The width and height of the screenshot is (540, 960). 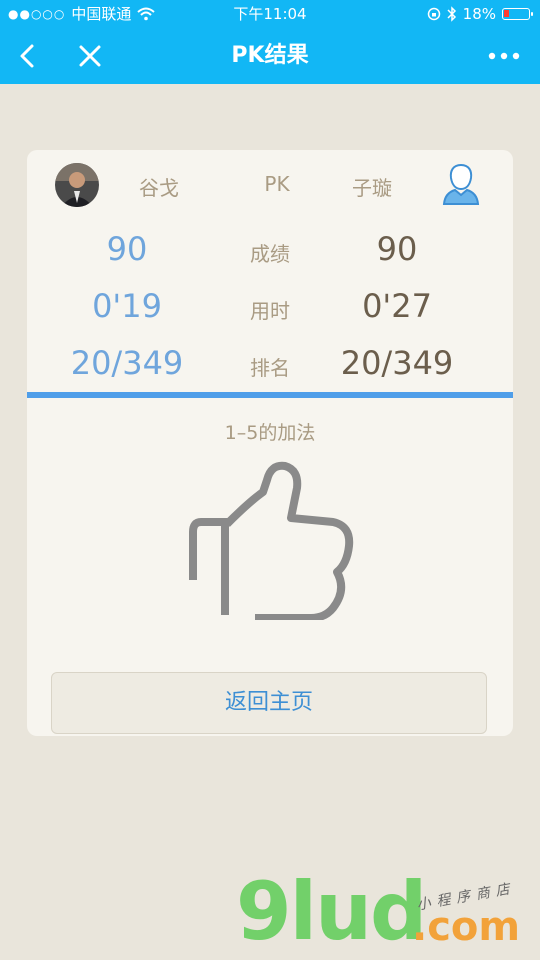 What do you see at coordinates (397, 363) in the screenshot?
I see `player2-rank: 20/349` at bounding box center [397, 363].